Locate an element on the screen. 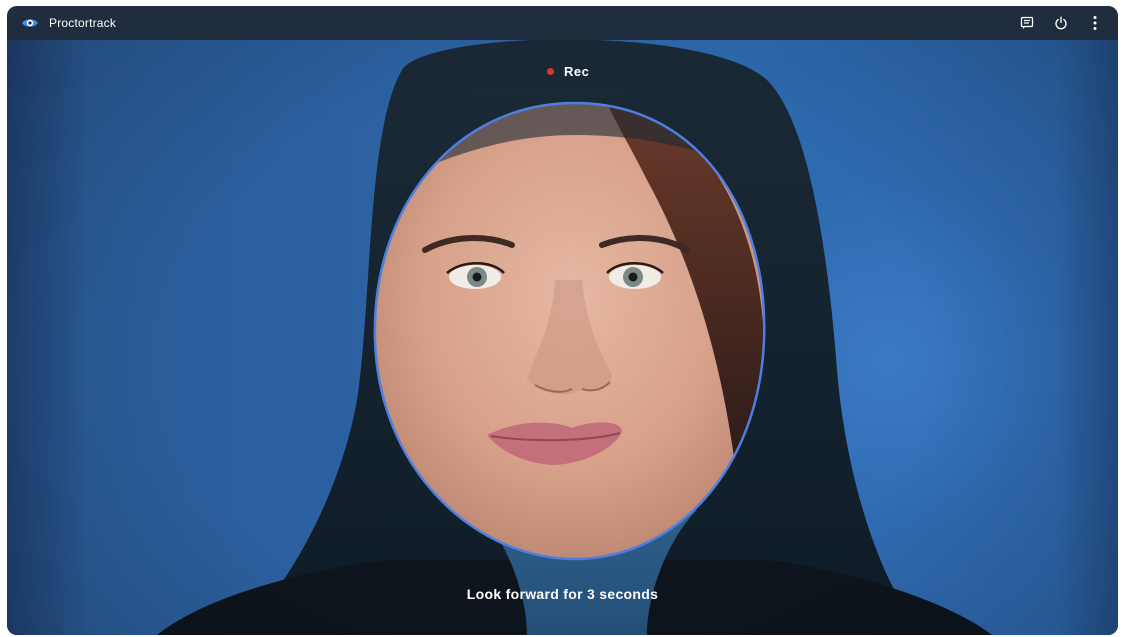 The width and height of the screenshot is (1125, 637). proctortrack-eye-logo-icon is located at coordinates (30, 23).